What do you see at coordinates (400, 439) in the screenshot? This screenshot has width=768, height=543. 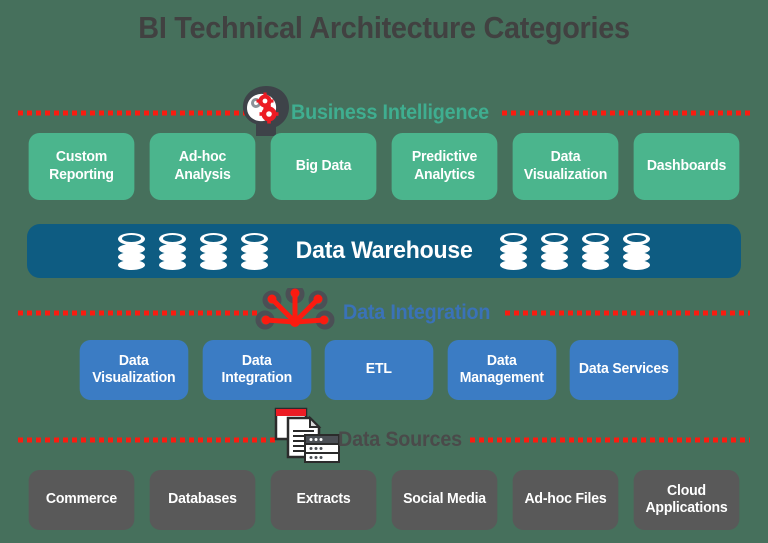 I see `divider-label-data-sources: Data Sources` at bounding box center [400, 439].